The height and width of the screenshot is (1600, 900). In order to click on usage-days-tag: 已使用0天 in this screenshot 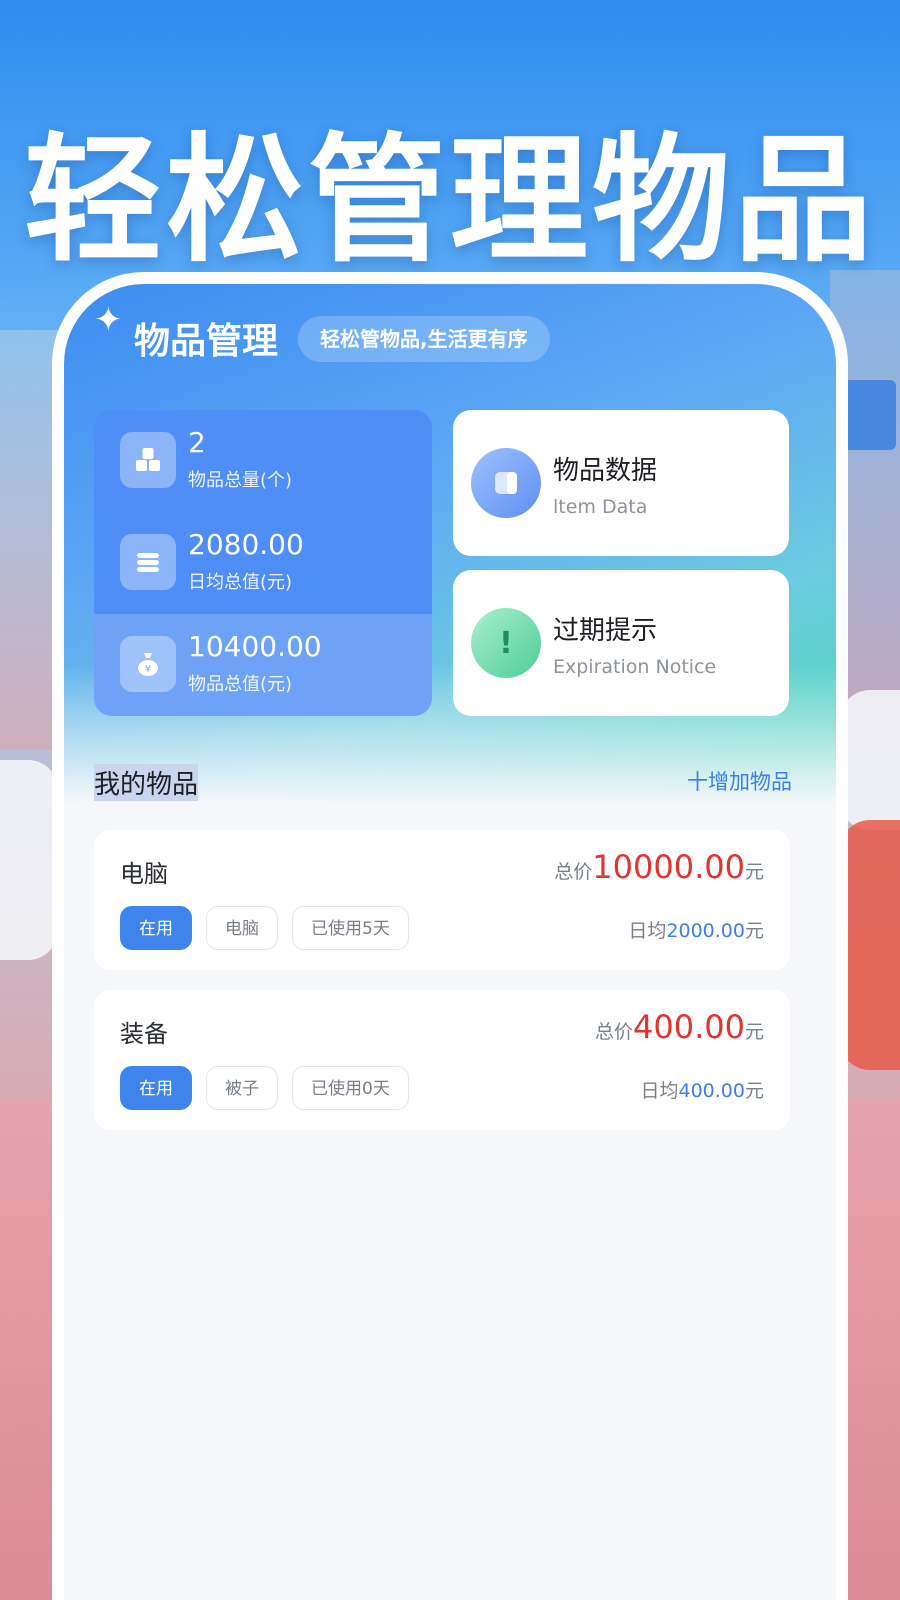, I will do `click(350, 1088)`.